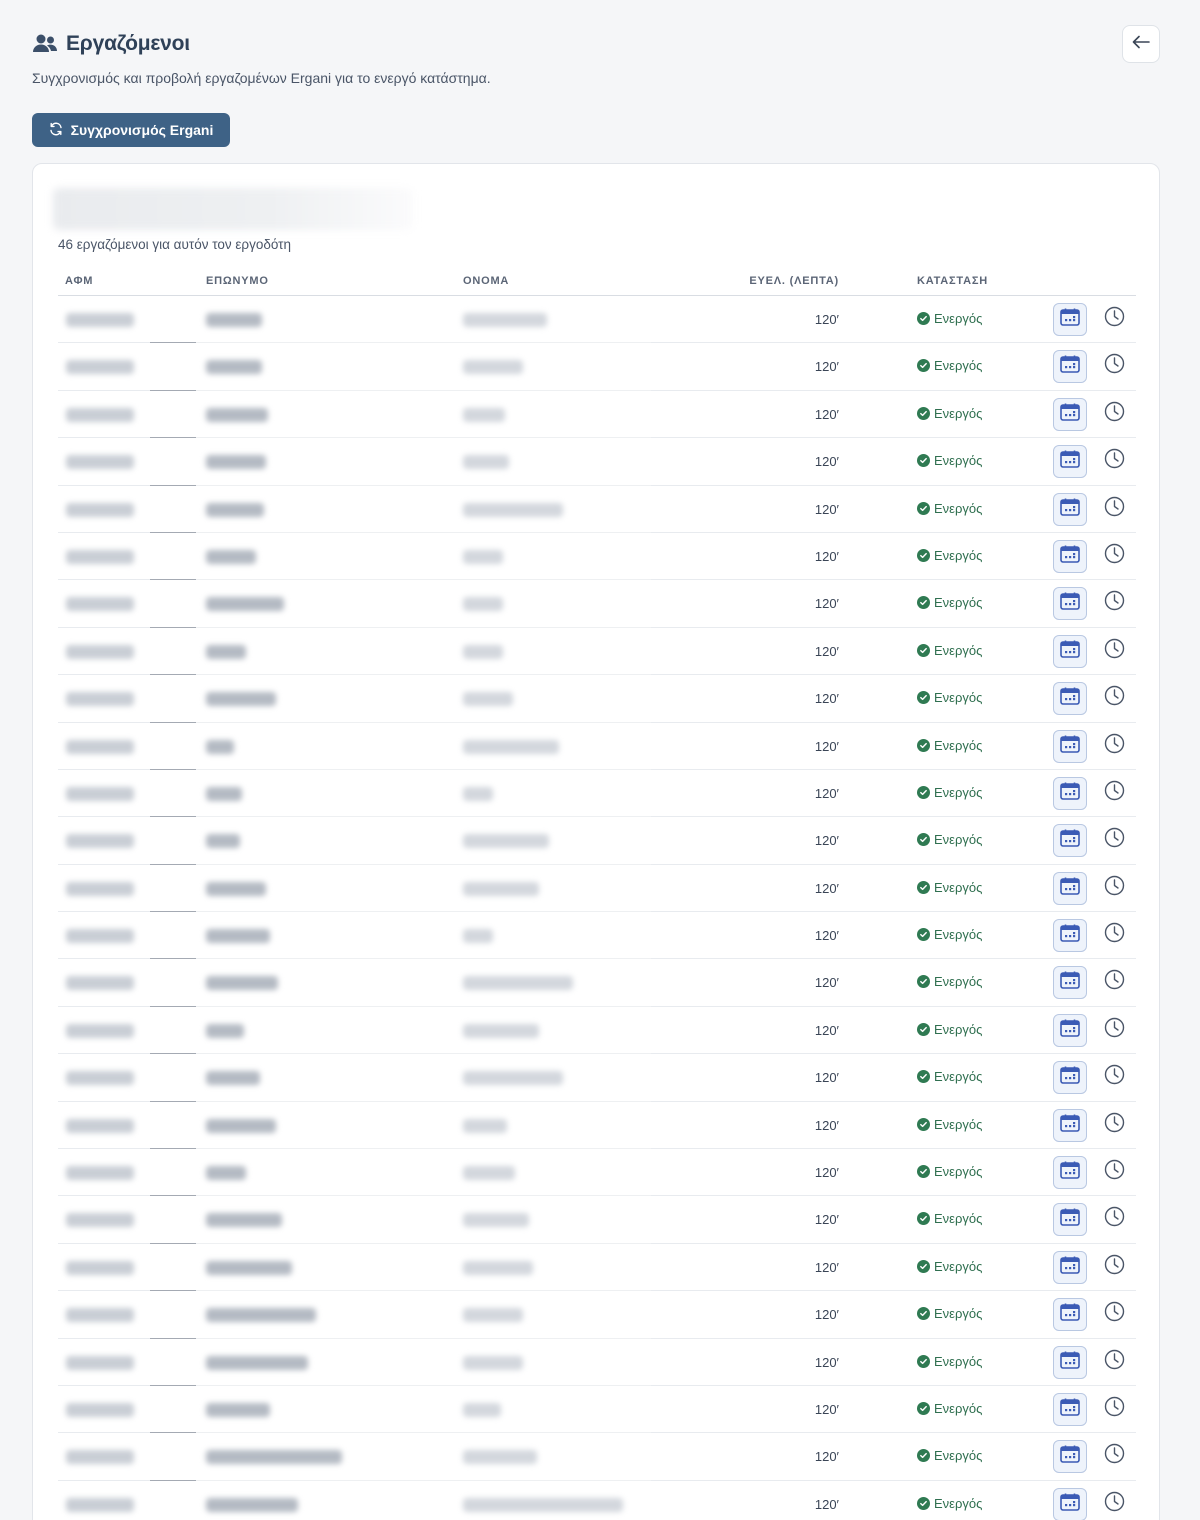  What do you see at coordinates (1141, 44) in the screenshot?
I see `back-button` at bounding box center [1141, 44].